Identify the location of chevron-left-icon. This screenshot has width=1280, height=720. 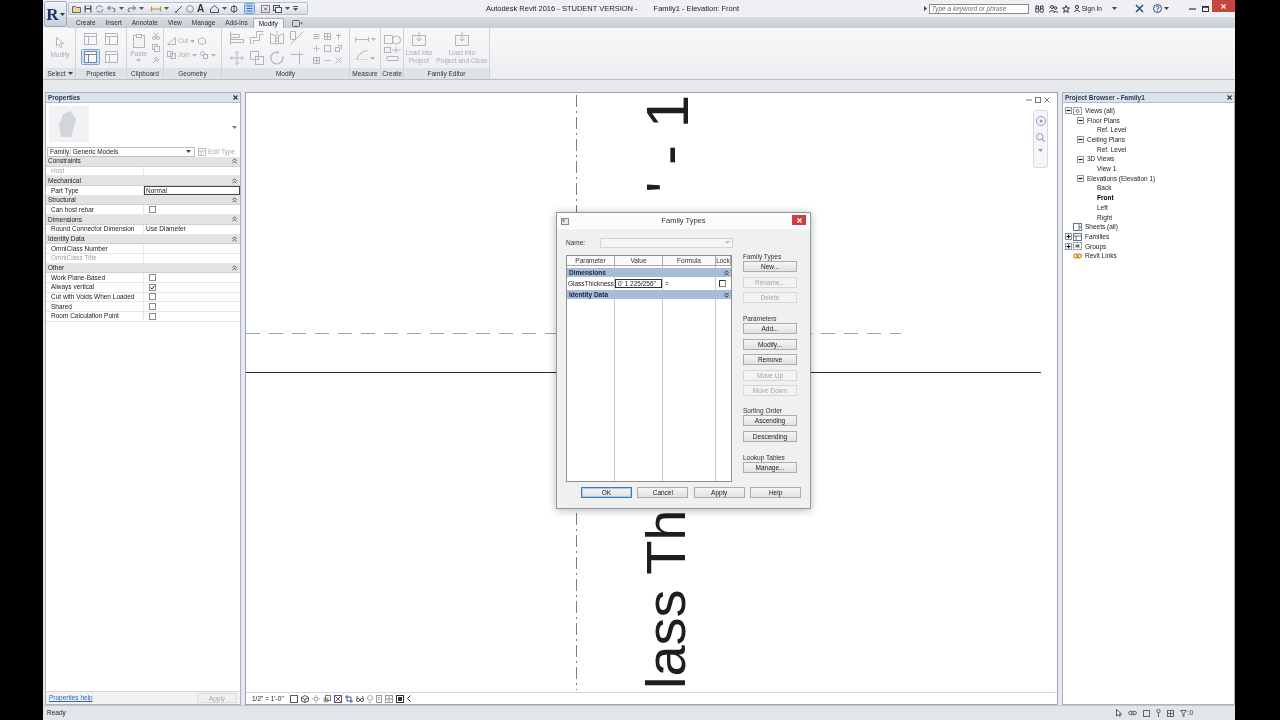
(408, 698).